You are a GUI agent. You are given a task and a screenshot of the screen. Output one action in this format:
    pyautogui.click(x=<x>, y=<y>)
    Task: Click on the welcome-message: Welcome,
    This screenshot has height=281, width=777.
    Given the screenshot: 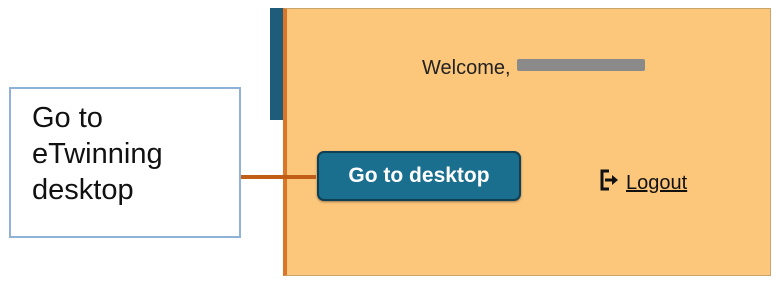 What is the action you would take?
    pyautogui.click(x=533, y=68)
    